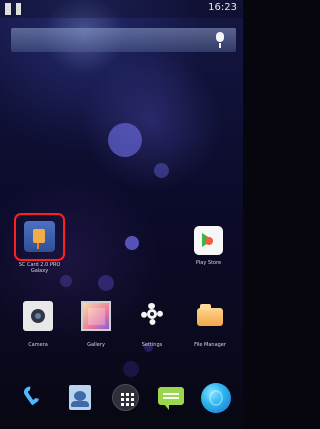  Describe the element at coordinates (208, 263) in the screenshot. I see `play-store-label: Play Store` at that location.